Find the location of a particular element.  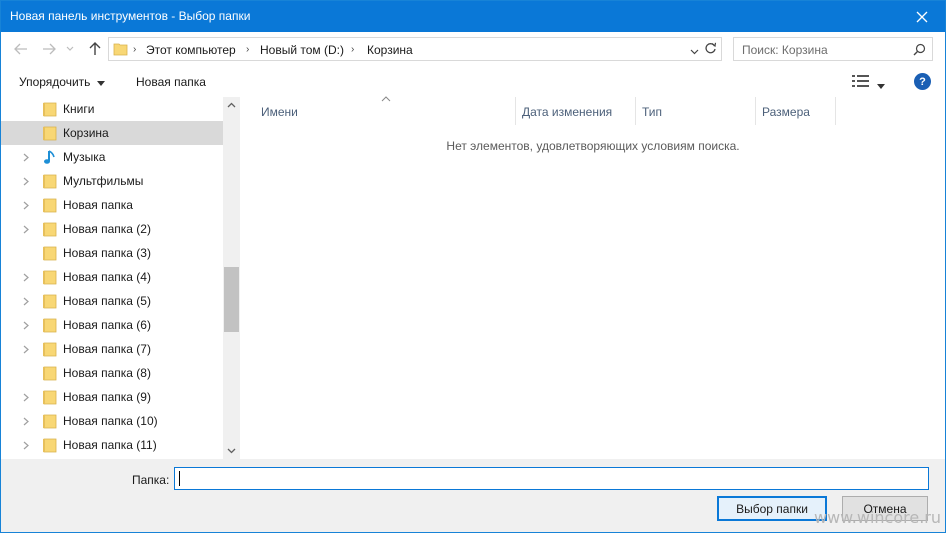

text-caret is located at coordinates (179, 478).